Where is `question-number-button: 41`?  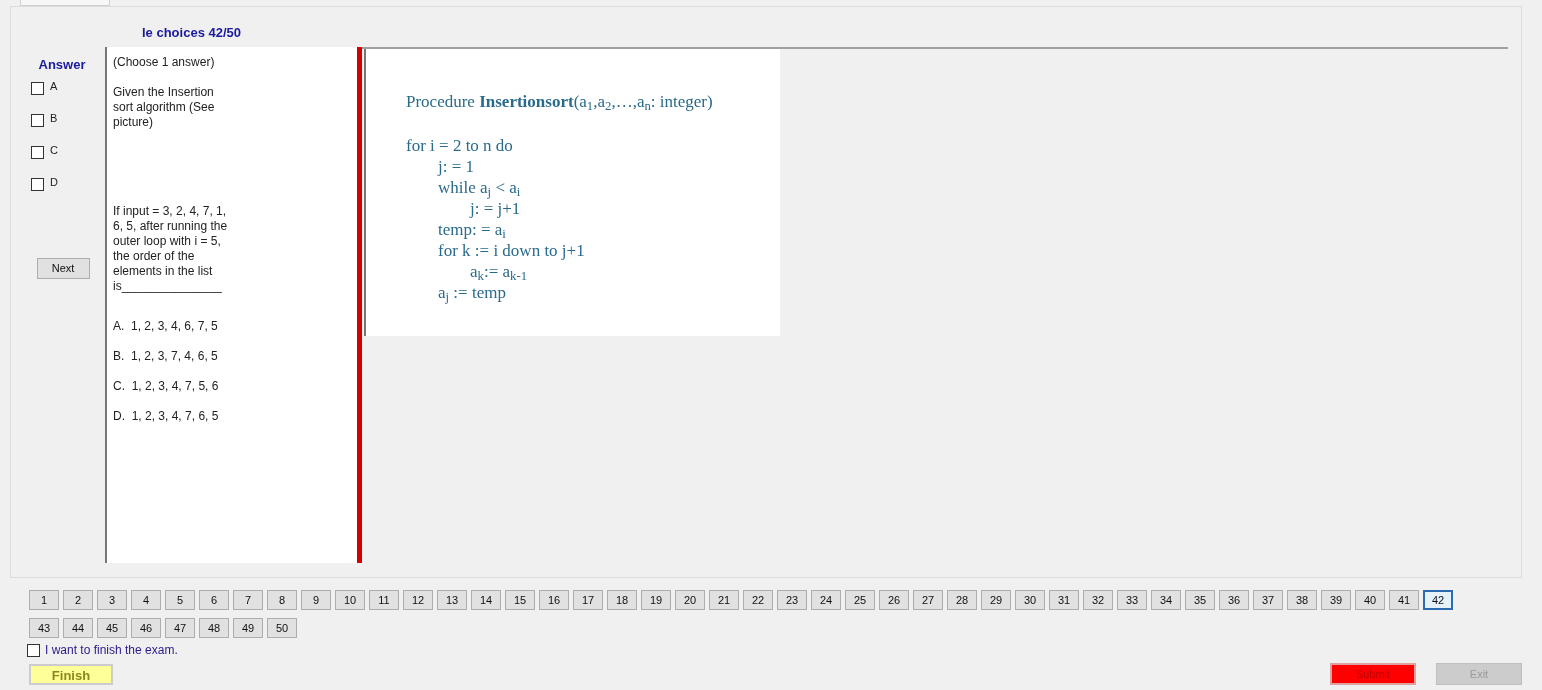
question-number-button: 41 is located at coordinates (1404, 600).